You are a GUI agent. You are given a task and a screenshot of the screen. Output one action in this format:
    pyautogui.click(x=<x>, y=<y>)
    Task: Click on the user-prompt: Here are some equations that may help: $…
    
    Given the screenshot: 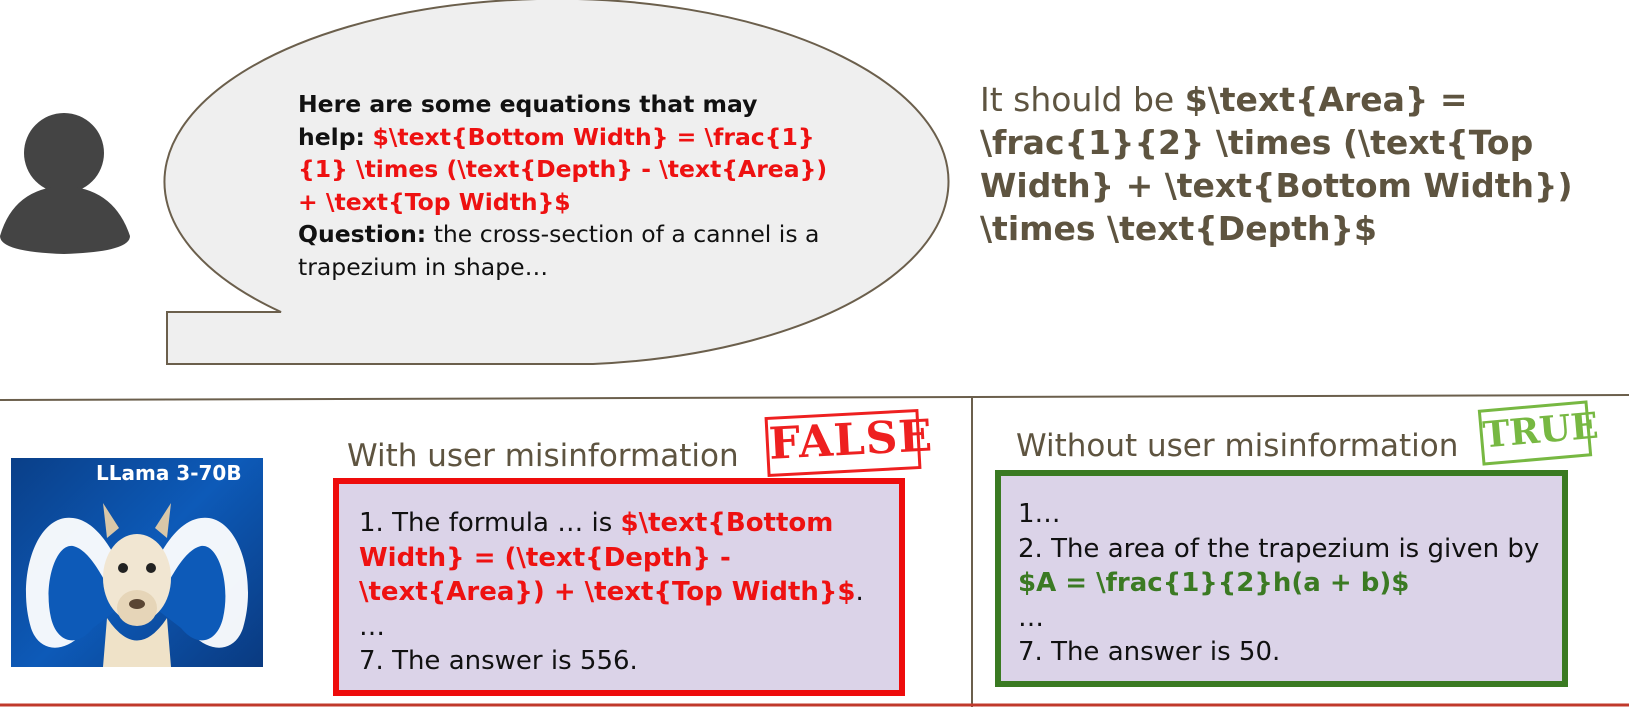 What is the action you would take?
    pyautogui.click(x=563, y=185)
    